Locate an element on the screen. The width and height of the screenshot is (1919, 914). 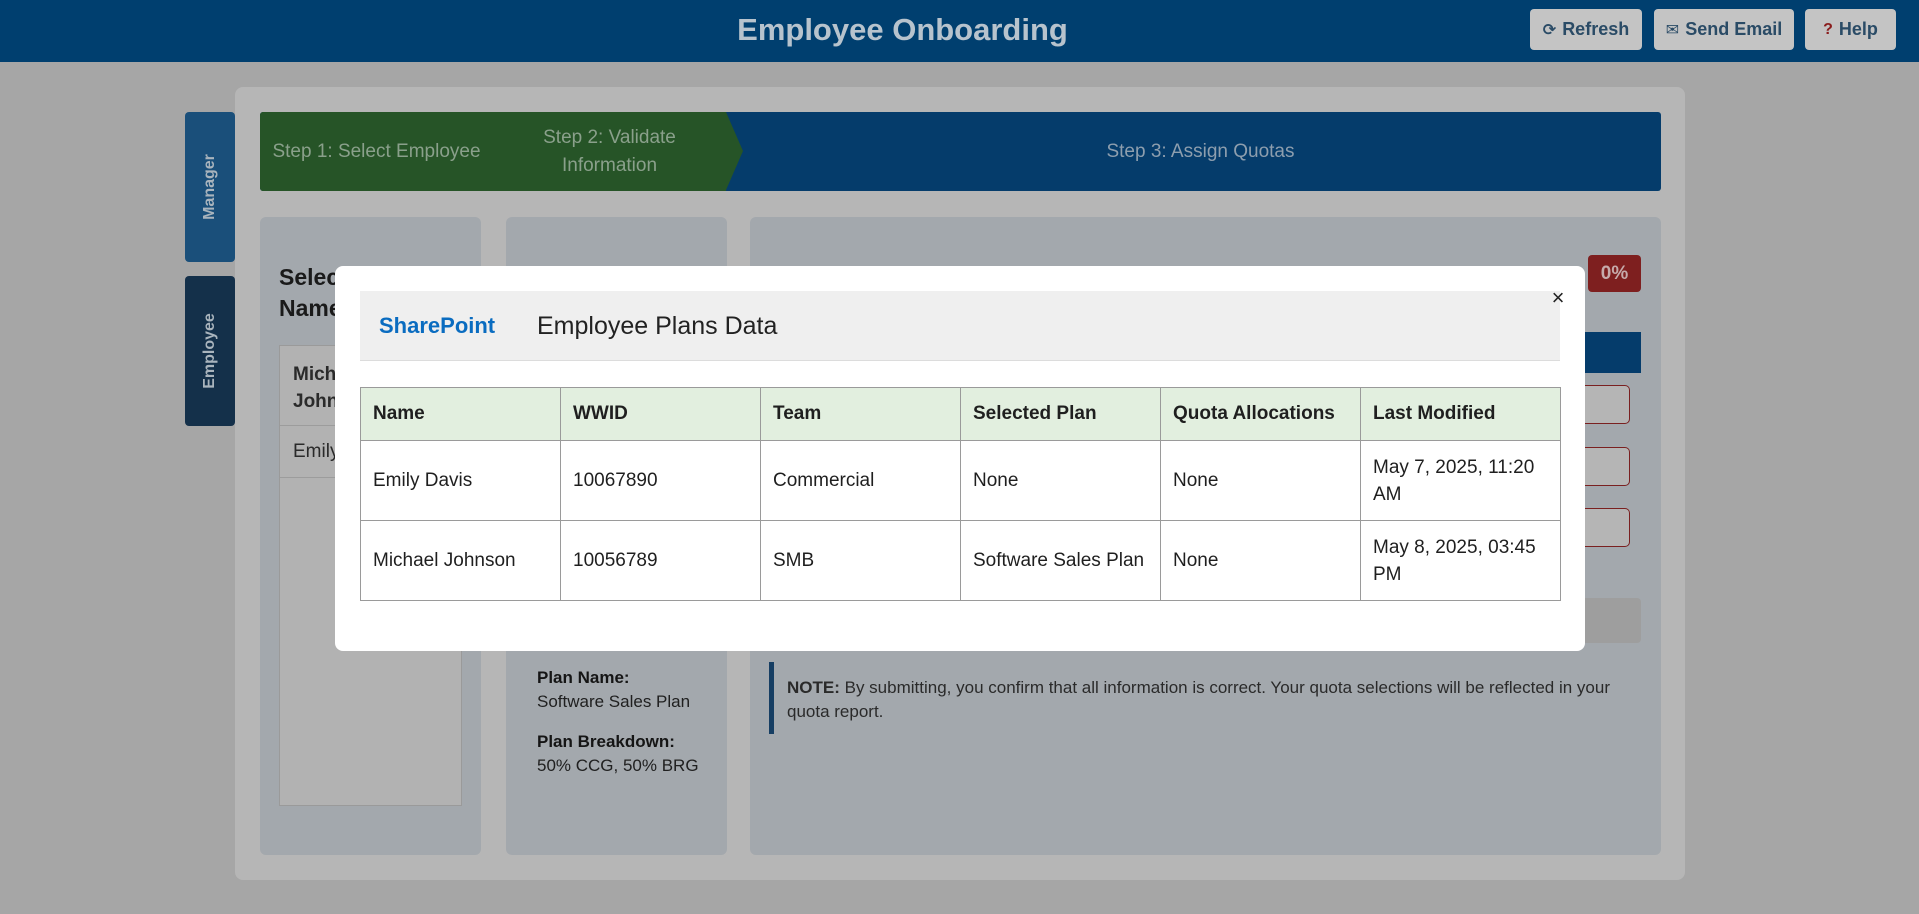
refresh-label: Refresh is located at coordinates (1596, 29).